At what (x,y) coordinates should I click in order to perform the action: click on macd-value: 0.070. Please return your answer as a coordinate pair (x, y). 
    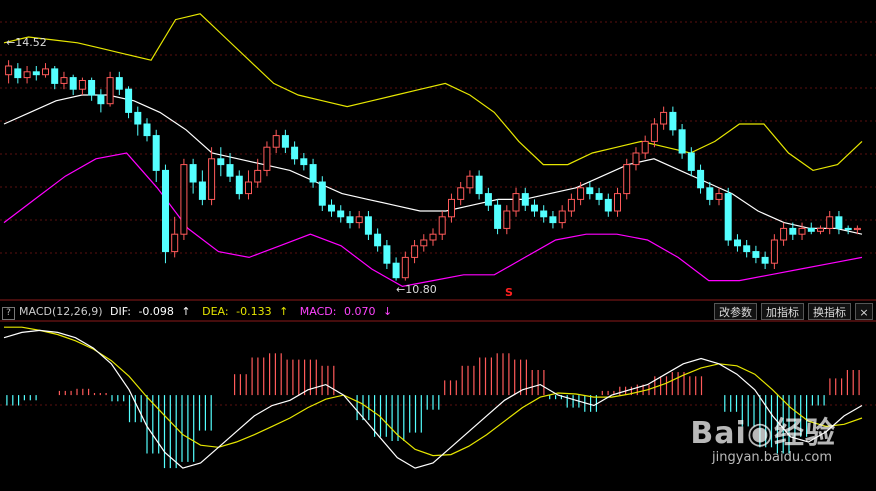
    Looking at the image, I should click on (359, 311).